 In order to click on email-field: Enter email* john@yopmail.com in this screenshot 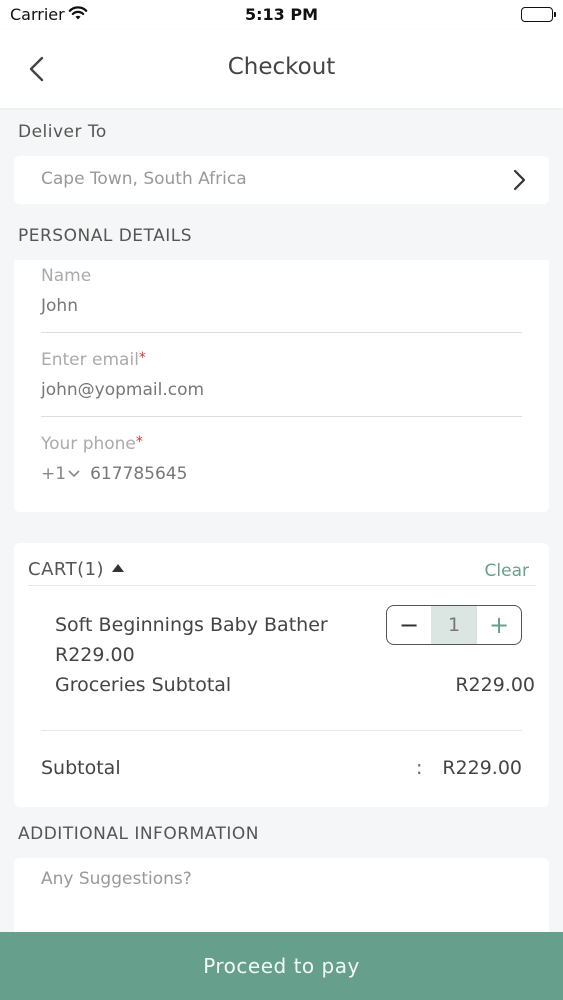, I will do `click(281, 383)`.